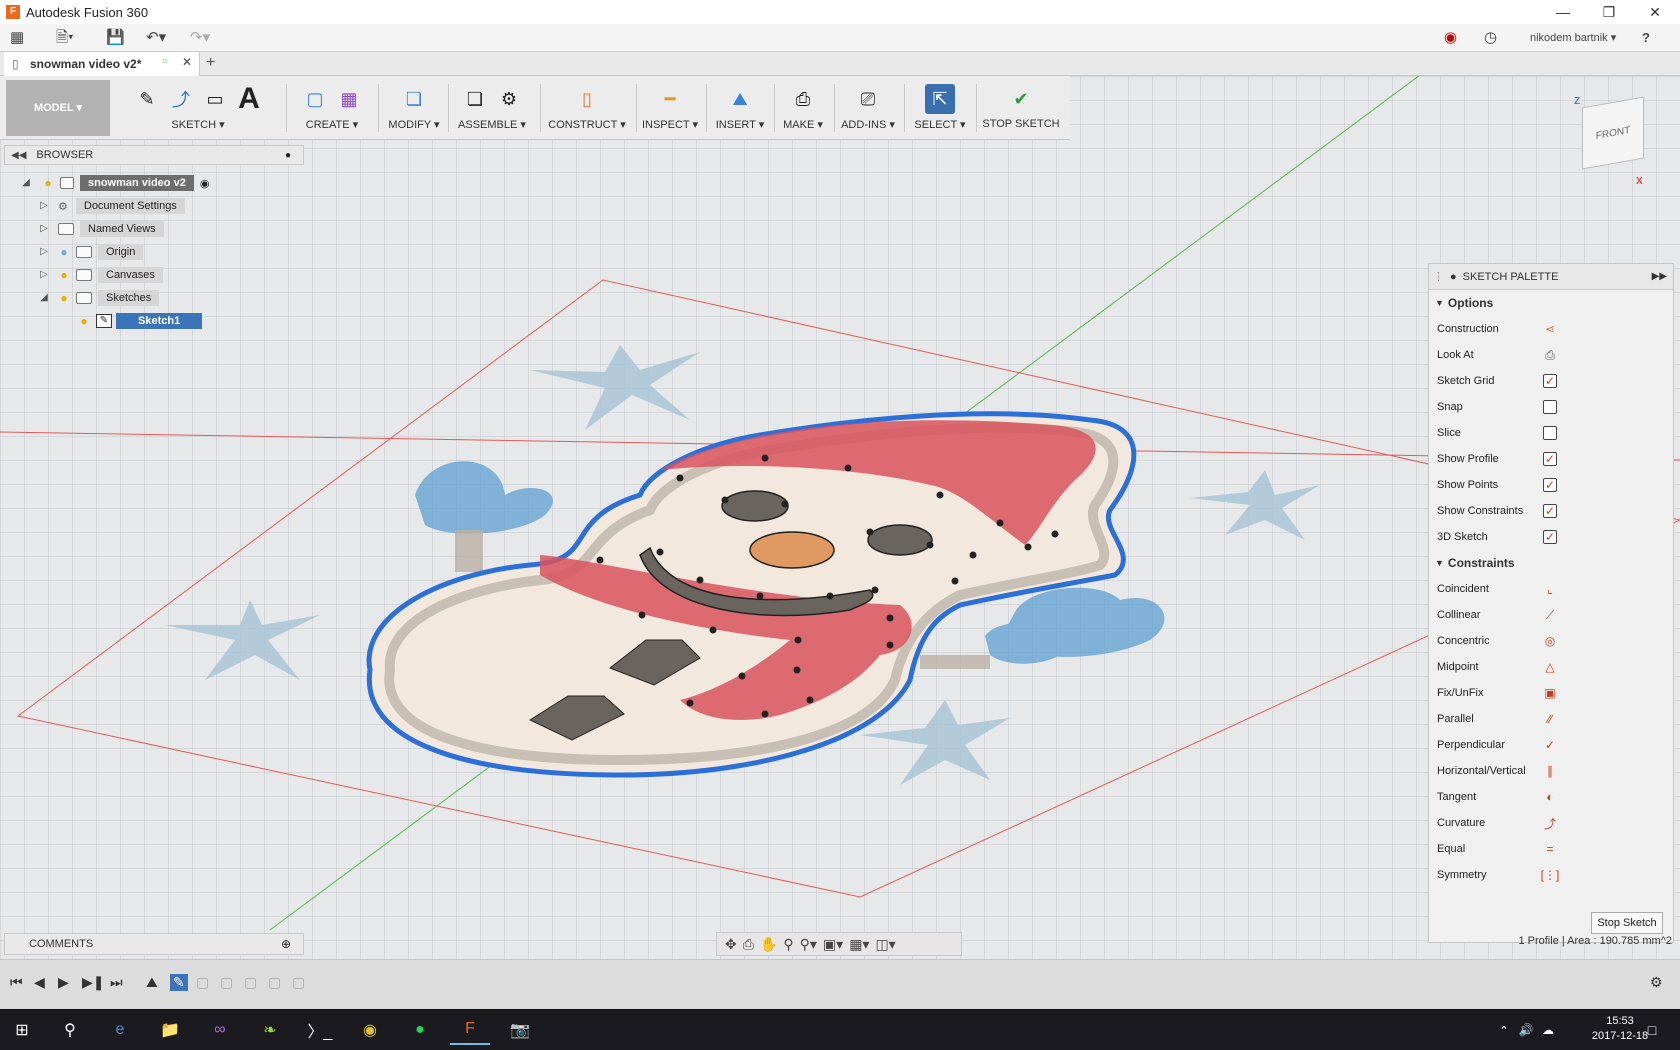 The width and height of the screenshot is (1680, 1050). What do you see at coordinates (1453, 277) in the screenshot?
I see `palette-minimize-icon: ●` at bounding box center [1453, 277].